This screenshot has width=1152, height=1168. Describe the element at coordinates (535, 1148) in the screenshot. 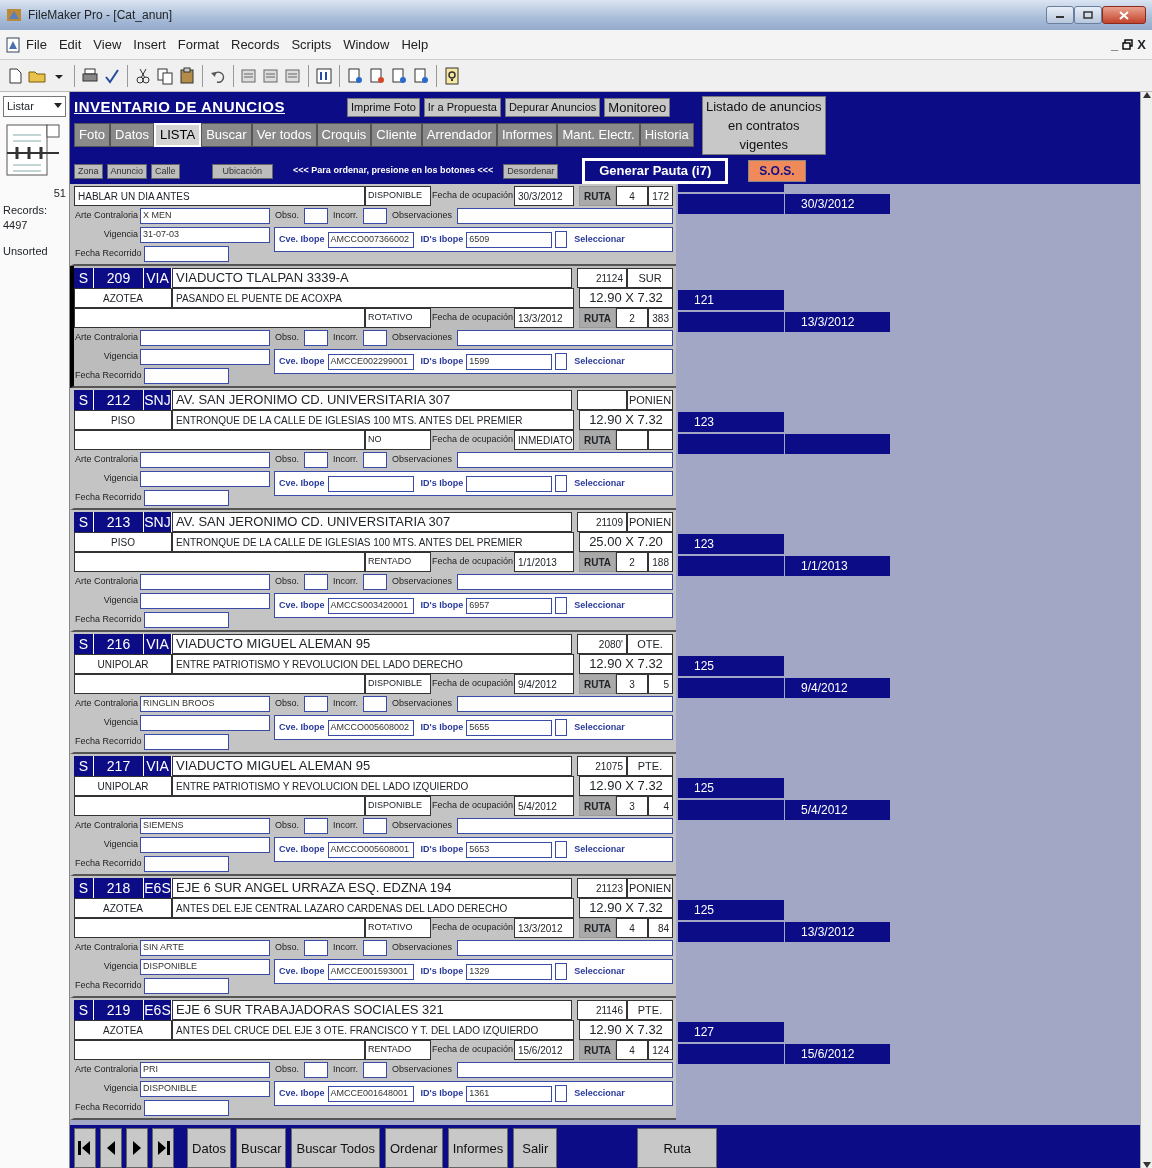

I see `footer-button: Salir` at that location.